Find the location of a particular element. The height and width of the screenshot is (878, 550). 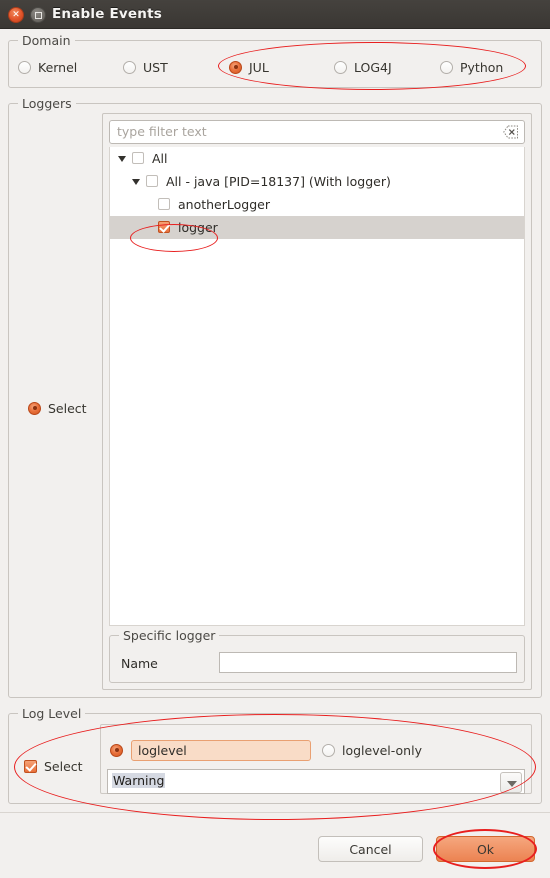

logger-filter-input: type filter text is located at coordinates (162, 132).